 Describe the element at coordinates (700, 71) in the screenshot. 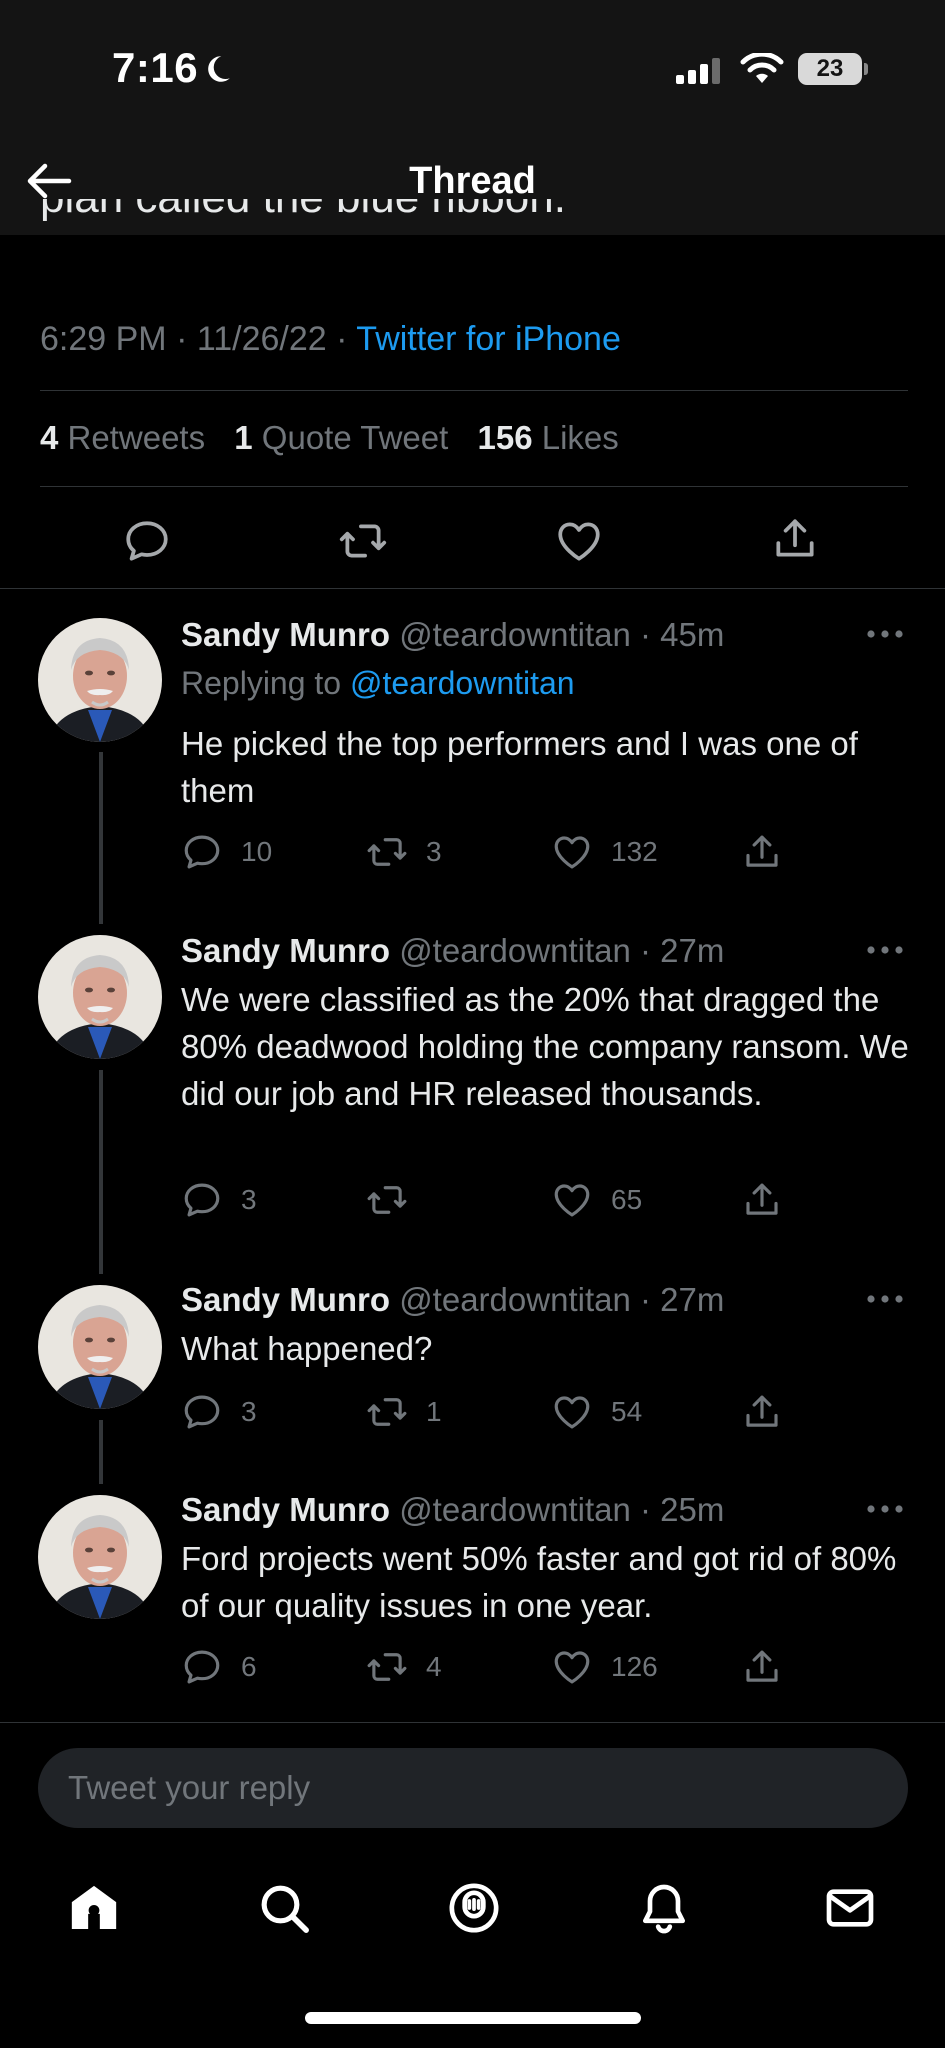

I see `cellular-signal-icon` at that location.